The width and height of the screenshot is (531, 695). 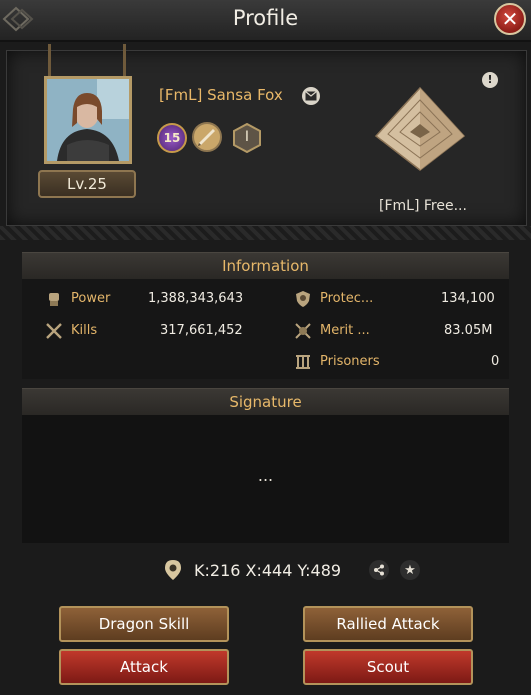 I want to click on signature-header: Signature, so click(x=265, y=401).